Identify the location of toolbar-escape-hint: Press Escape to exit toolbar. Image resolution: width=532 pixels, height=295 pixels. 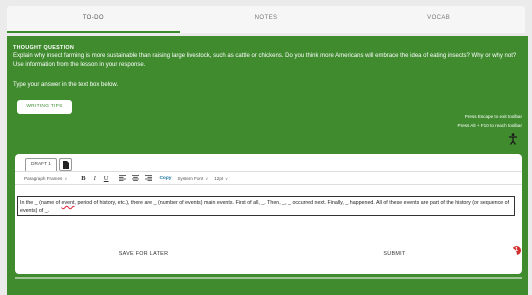
(493, 116).